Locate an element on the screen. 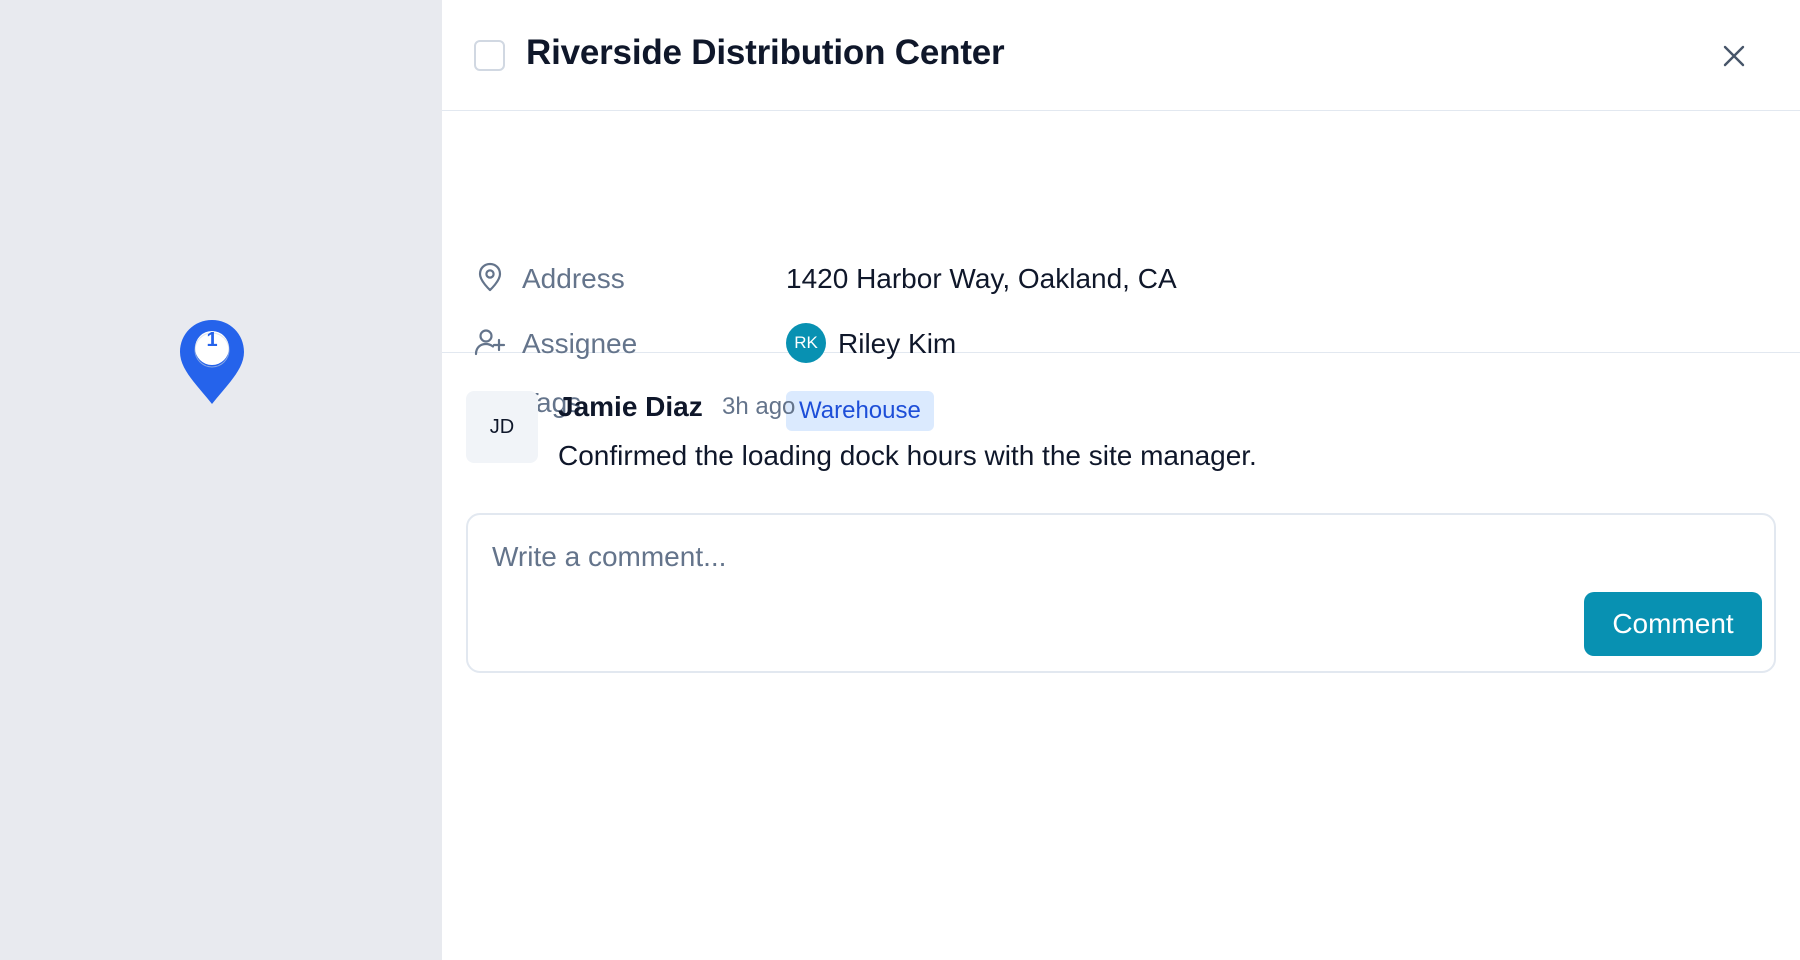 The width and height of the screenshot is (1800, 960). close-button is located at coordinates (1734, 56).